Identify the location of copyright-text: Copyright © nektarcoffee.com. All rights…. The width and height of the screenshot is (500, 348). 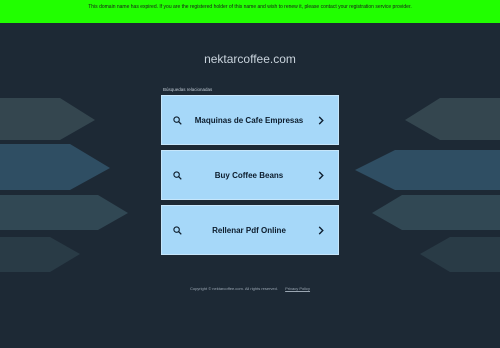
(233, 288).